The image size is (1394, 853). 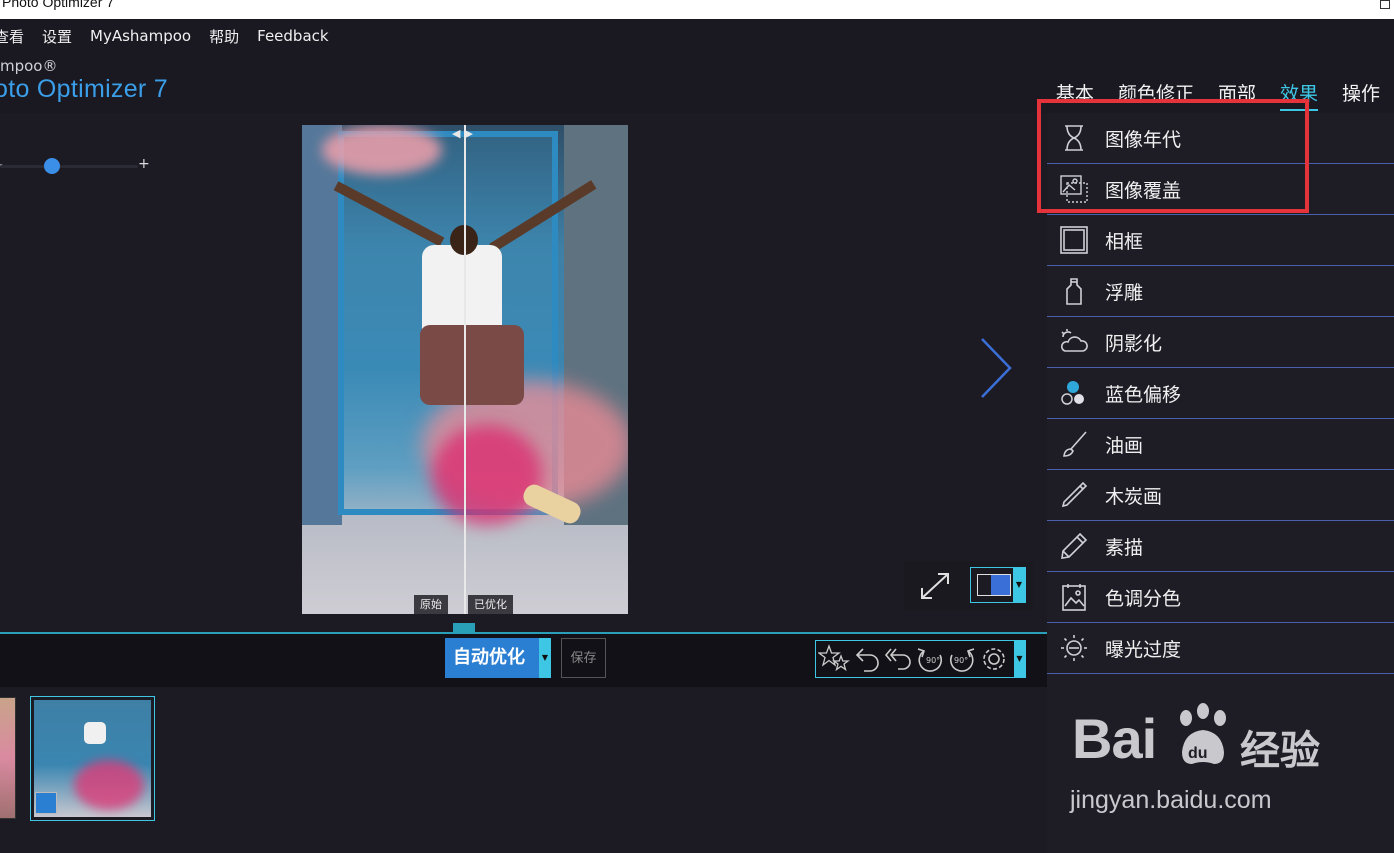 What do you see at coordinates (1074, 545) in the screenshot?
I see `pencil-icon` at bounding box center [1074, 545].